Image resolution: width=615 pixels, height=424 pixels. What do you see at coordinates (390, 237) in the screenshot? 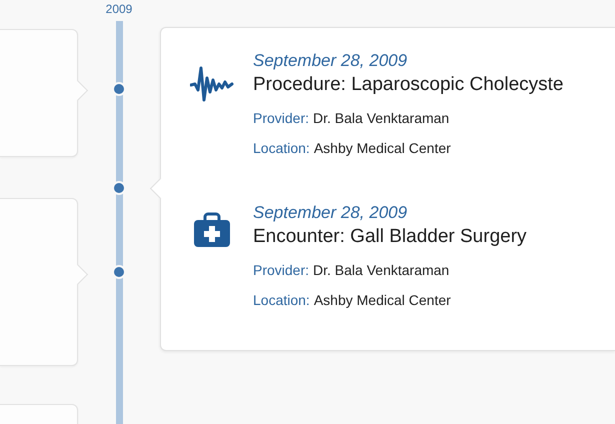
I see `event-title: Encounter: Gall Bladder Surgery` at bounding box center [390, 237].